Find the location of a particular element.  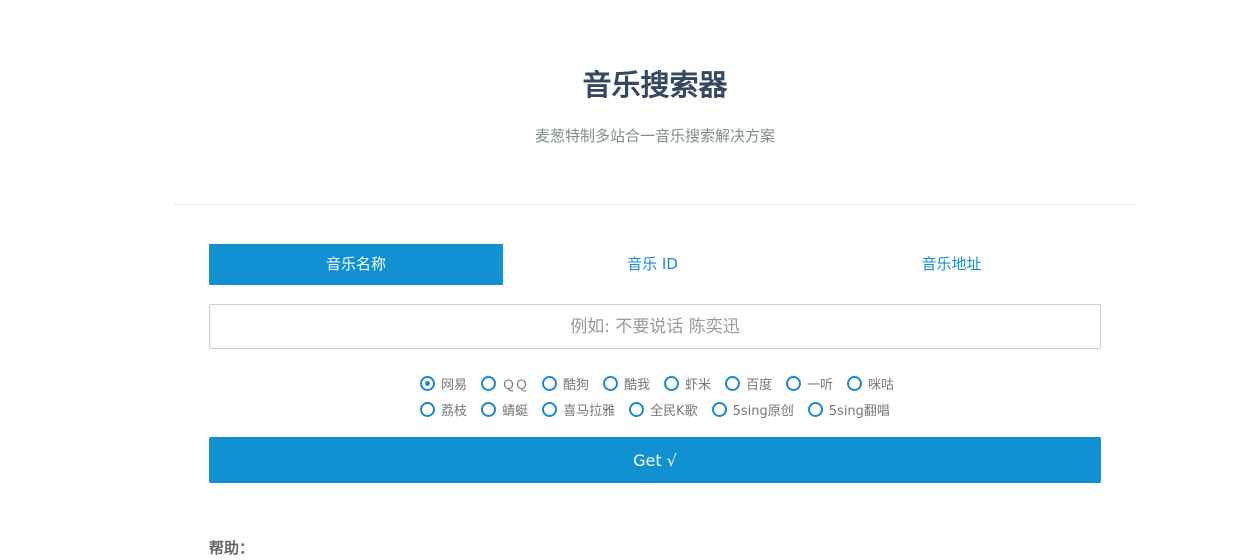

get-button: Get √ is located at coordinates (655, 460).